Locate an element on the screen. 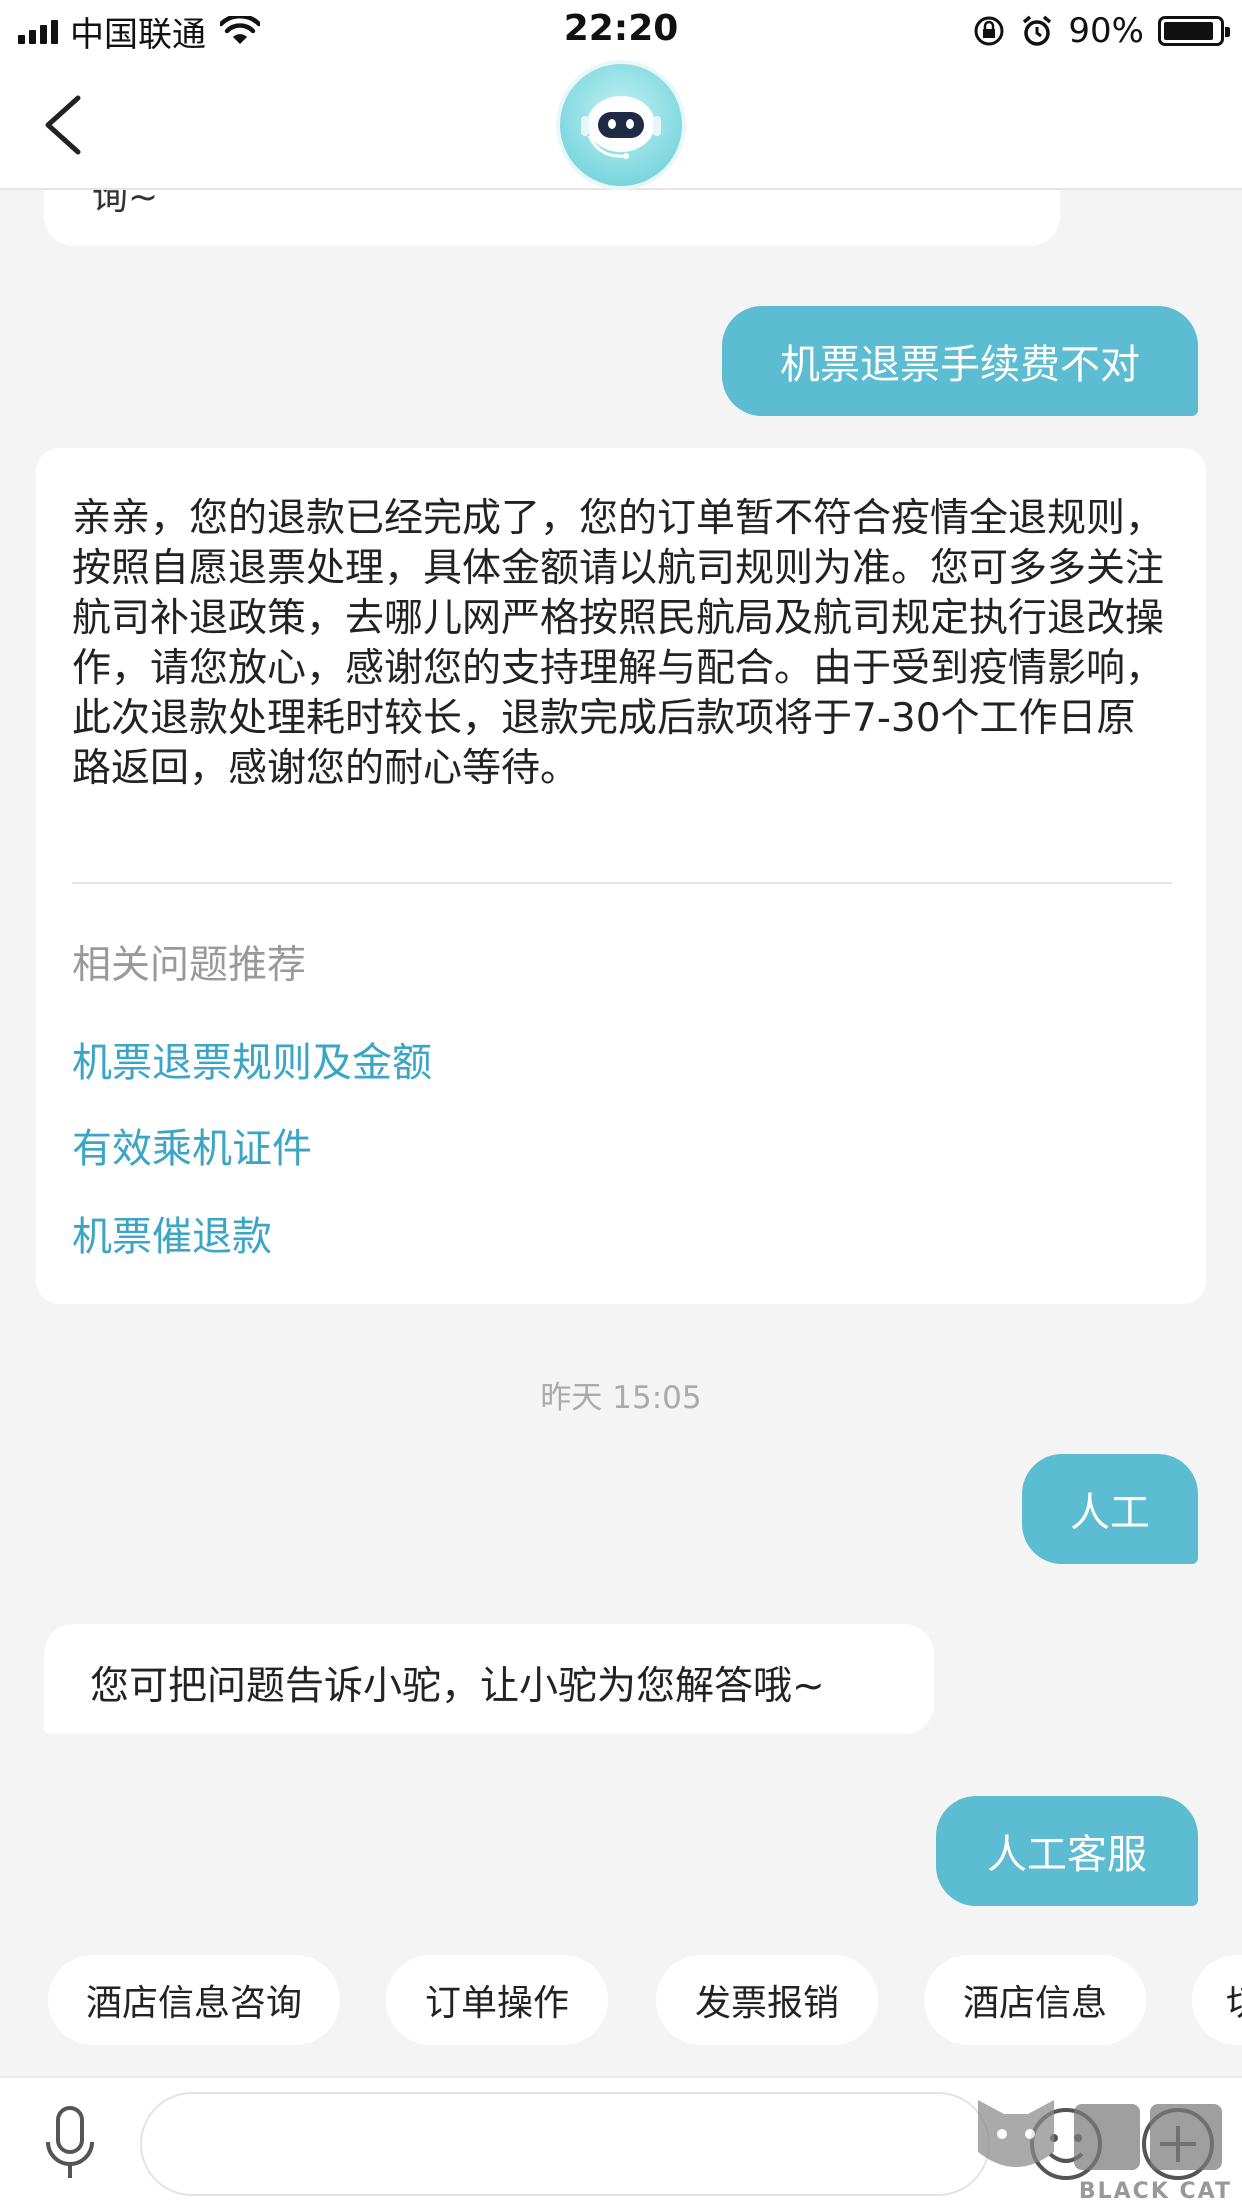 This screenshot has height=2208, width=1242. related-questions-title: 相关问题推荐 is located at coordinates (189, 965).